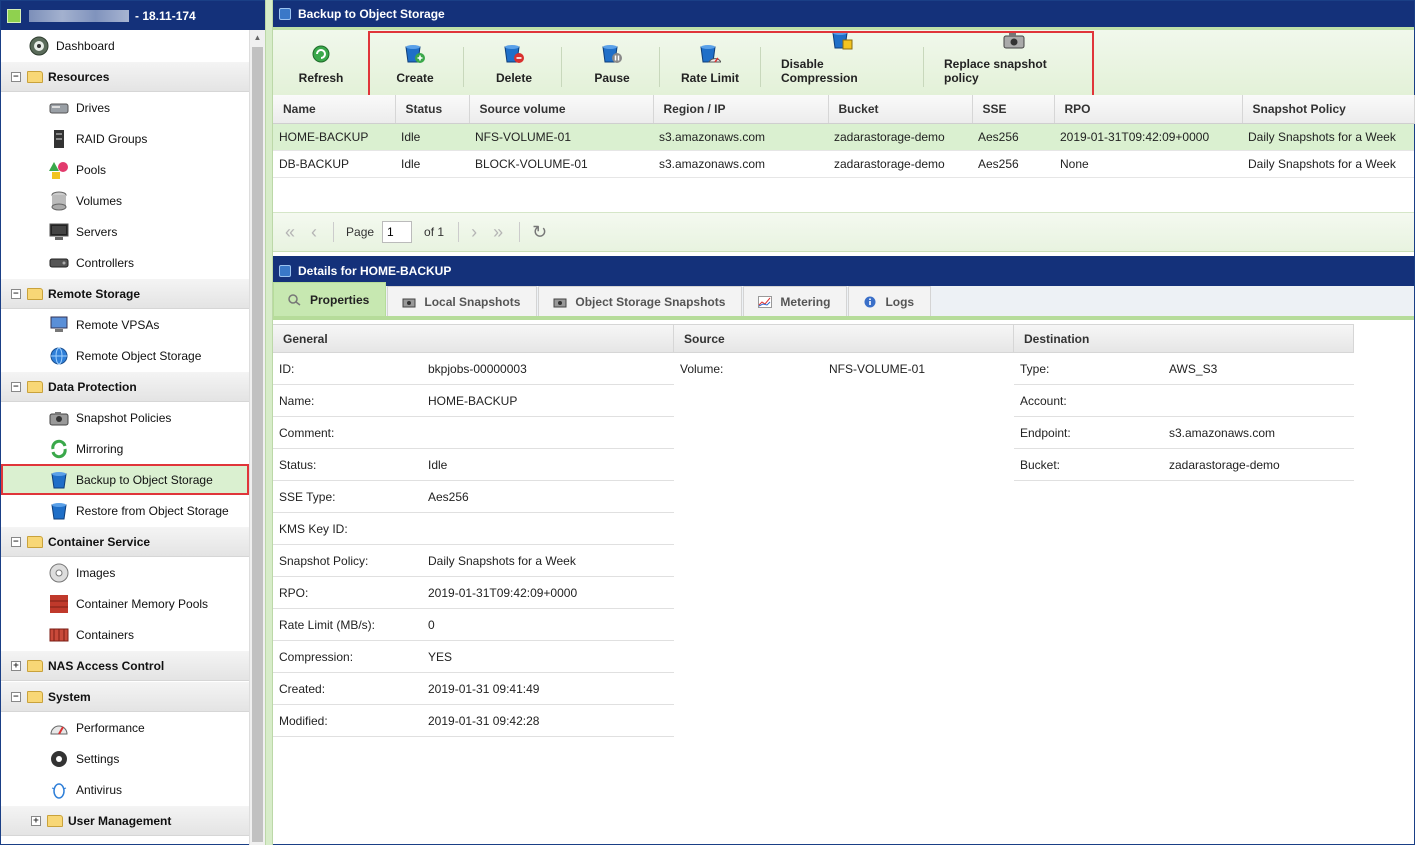 The width and height of the screenshot is (1415, 845). I want to click on sidebar-item-label: Volumes, so click(99, 200).